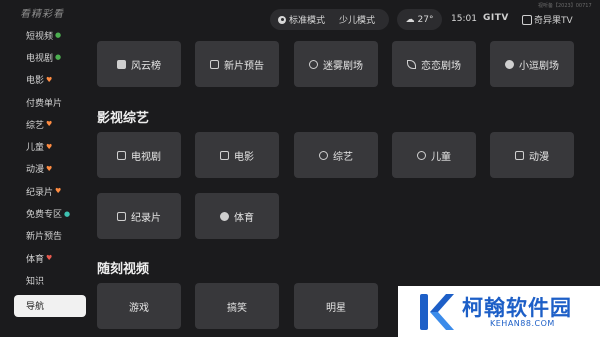 Image resolution: width=600 pixels, height=337 pixels. I want to click on face-icon, so click(509, 64).